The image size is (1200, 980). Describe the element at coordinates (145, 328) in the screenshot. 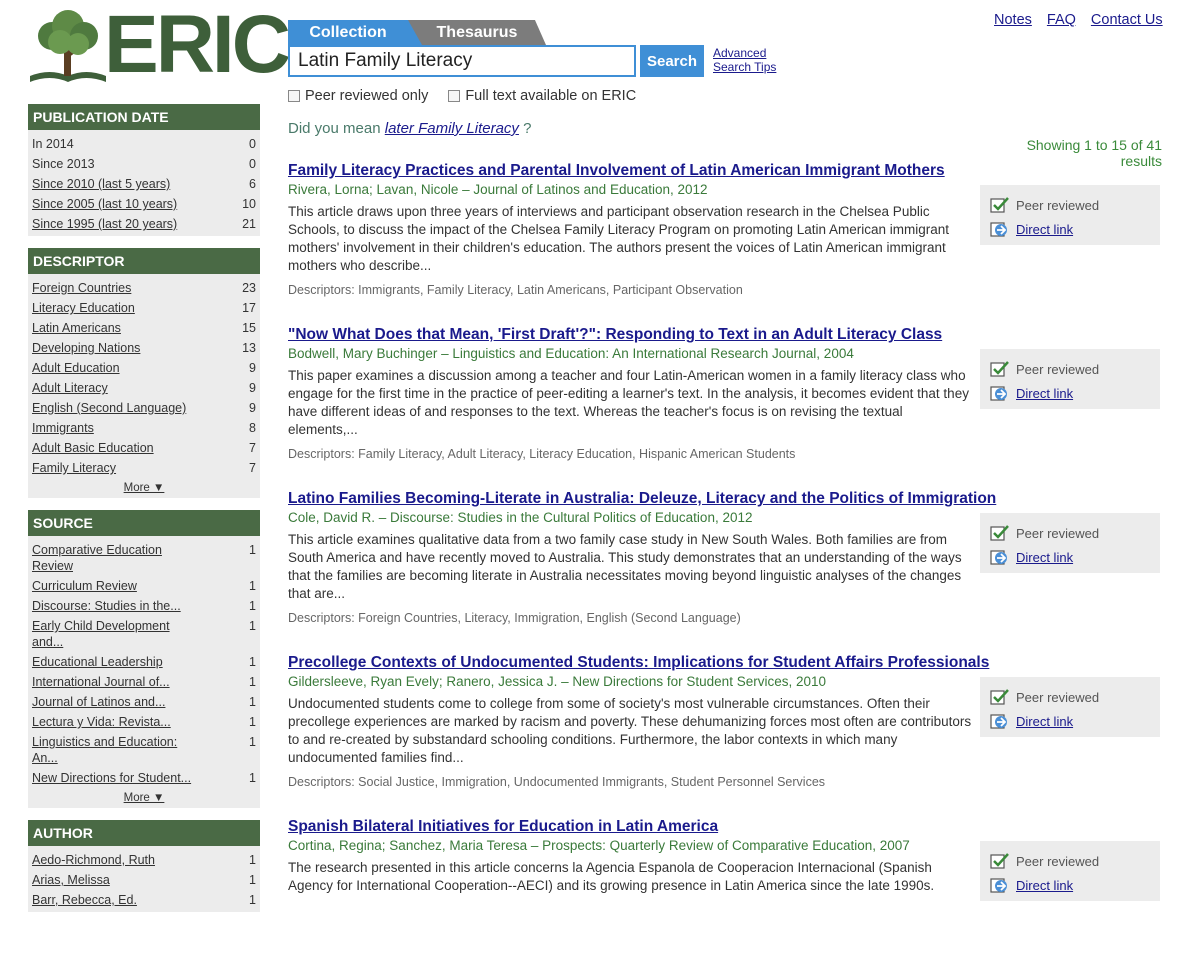

I see `facet-item: Latin Americans 15` at that location.